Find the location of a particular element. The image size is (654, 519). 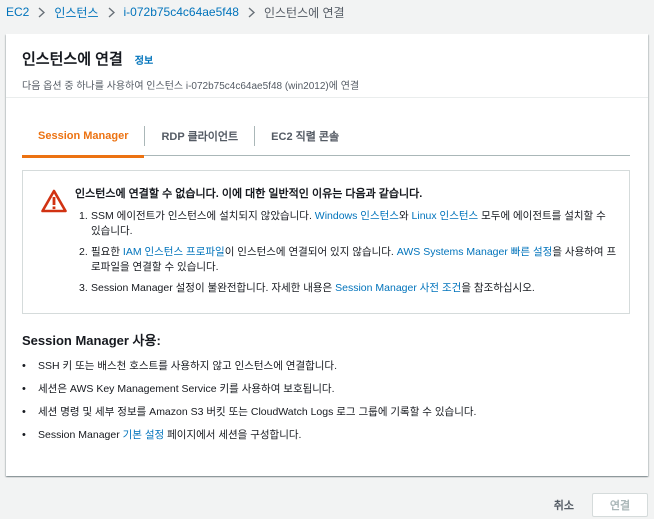

preferences-link: 기본 설정 is located at coordinates (144, 435).